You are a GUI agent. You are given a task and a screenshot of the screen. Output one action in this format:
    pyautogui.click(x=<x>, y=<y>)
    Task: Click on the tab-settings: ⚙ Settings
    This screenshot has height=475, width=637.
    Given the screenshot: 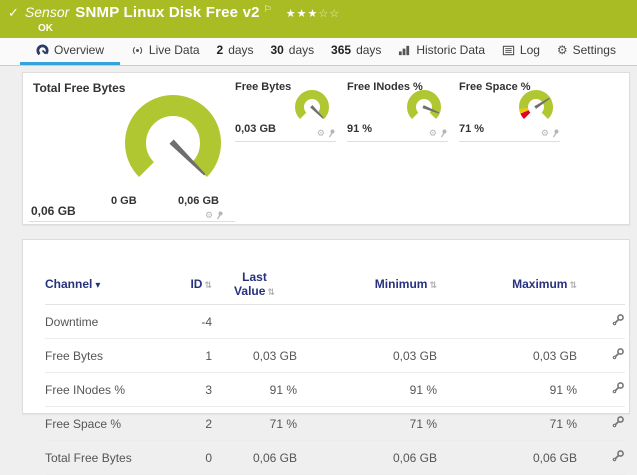 What is the action you would take?
    pyautogui.click(x=586, y=51)
    